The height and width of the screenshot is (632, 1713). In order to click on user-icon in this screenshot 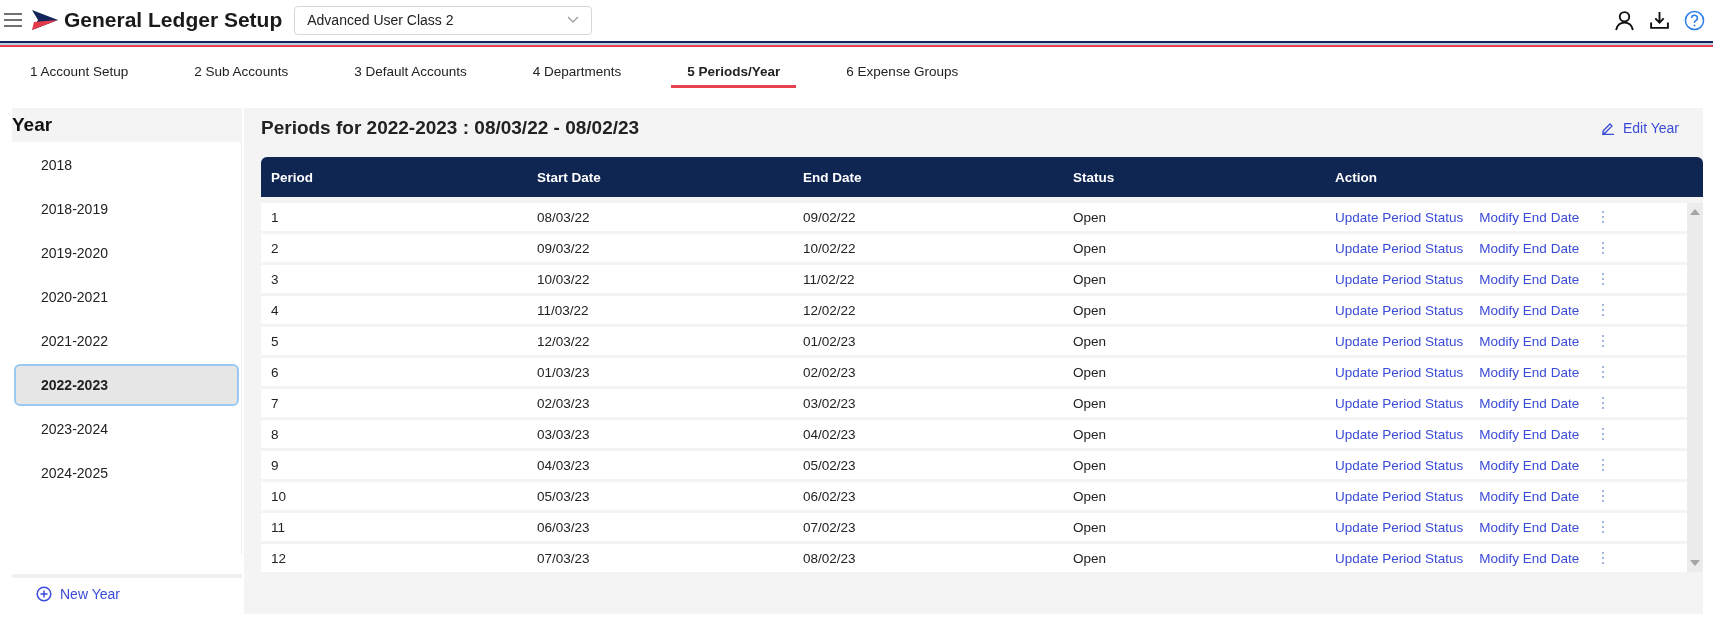, I will do `click(1624, 20)`.